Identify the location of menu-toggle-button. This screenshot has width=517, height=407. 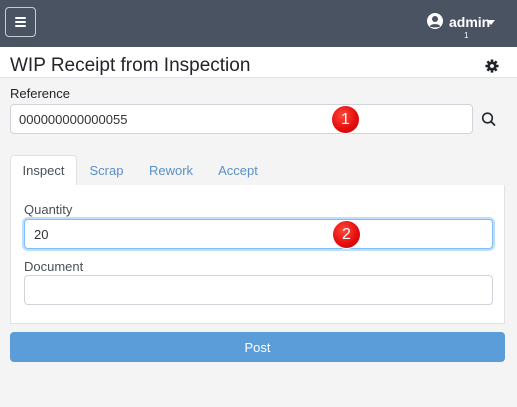
(20, 22).